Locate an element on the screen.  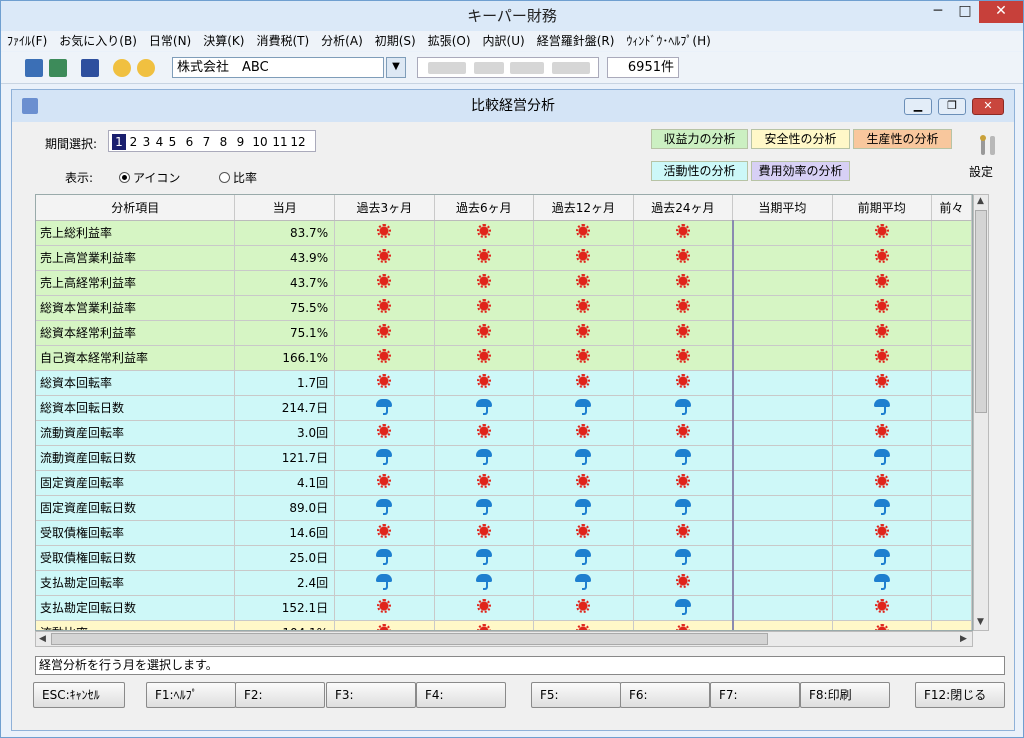
column-header: 前々 is located at coordinates (951, 208).